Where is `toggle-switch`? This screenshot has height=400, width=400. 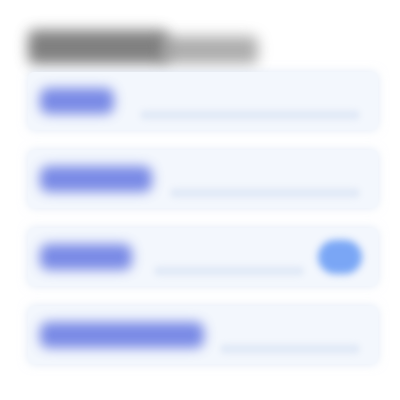
toggle-switch is located at coordinates (340, 257).